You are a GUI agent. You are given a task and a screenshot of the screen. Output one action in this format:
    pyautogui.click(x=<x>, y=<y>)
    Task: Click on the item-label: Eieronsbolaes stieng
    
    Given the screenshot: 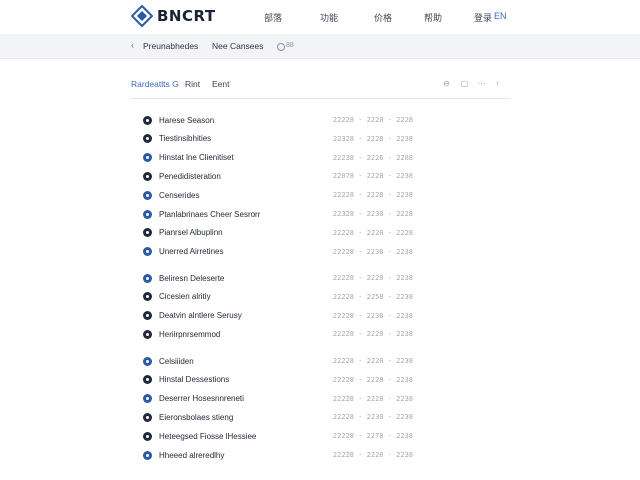 What is the action you would take?
    pyautogui.click(x=237, y=417)
    